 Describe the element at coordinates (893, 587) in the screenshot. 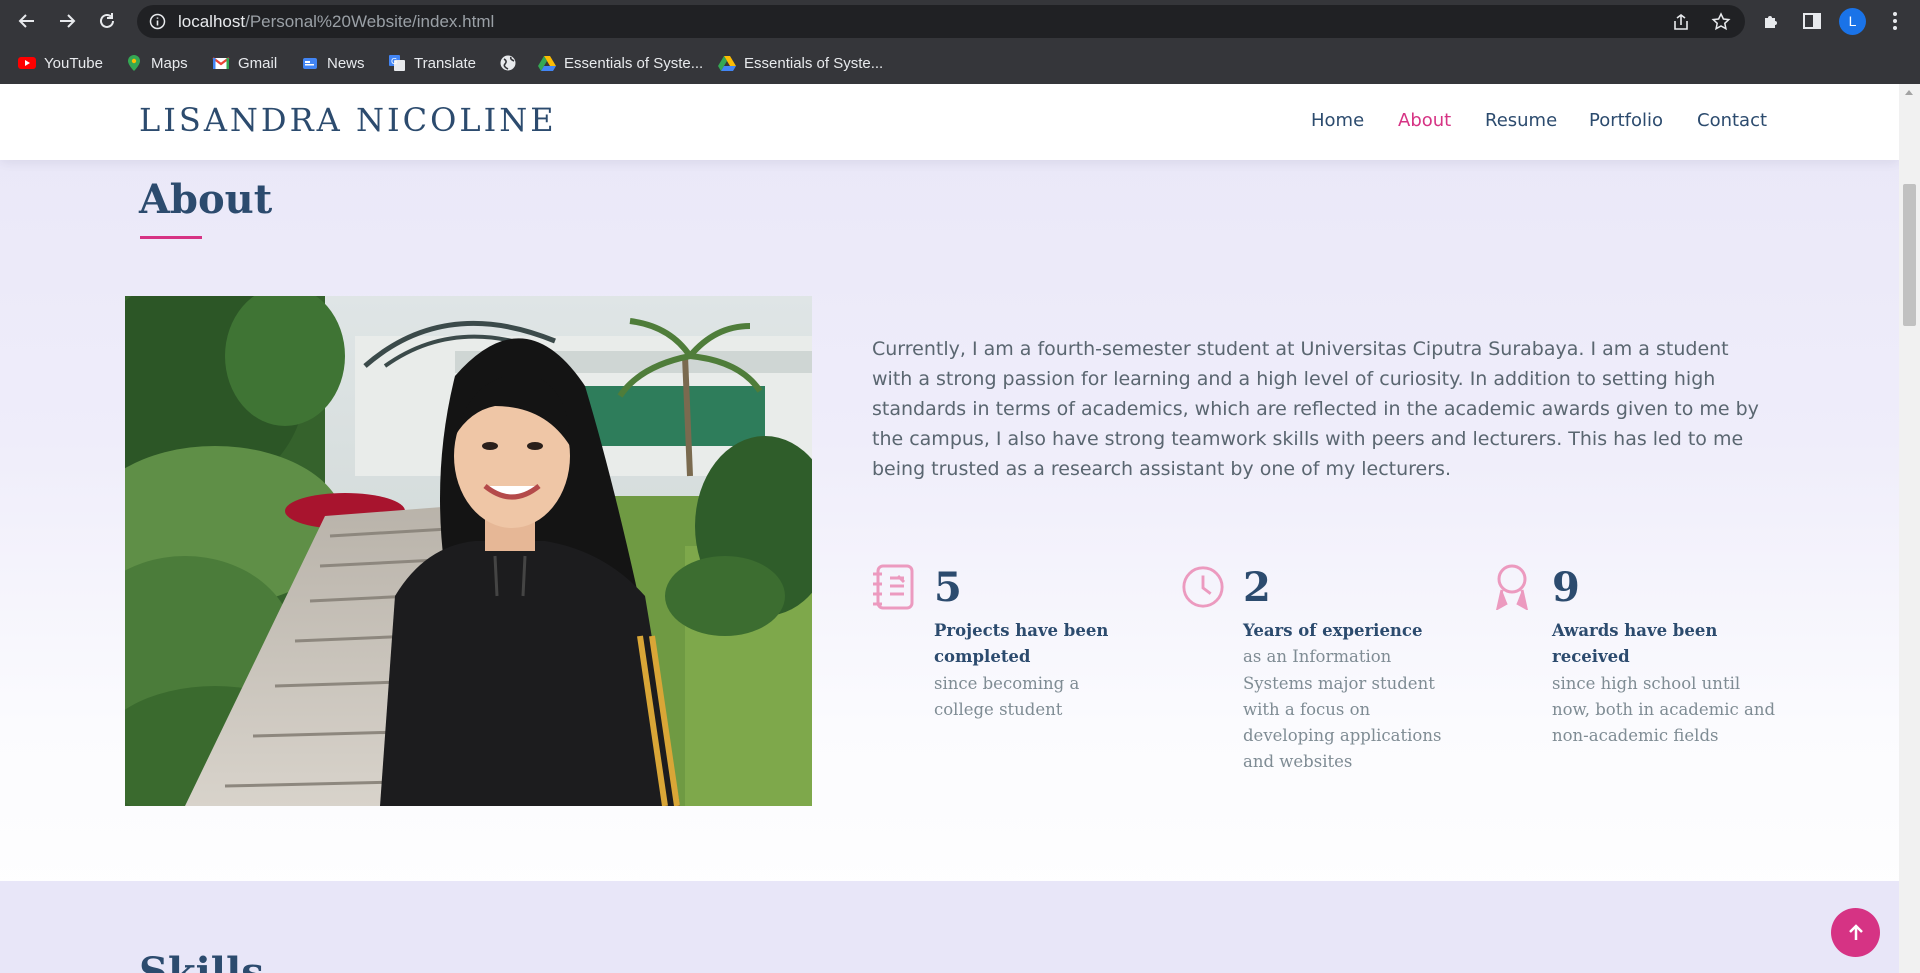

I see `journal-icon` at that location.